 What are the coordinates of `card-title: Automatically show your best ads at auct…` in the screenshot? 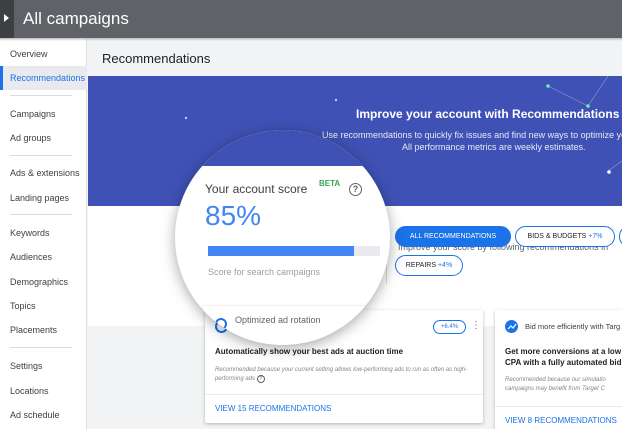 It's located at (309, 351).